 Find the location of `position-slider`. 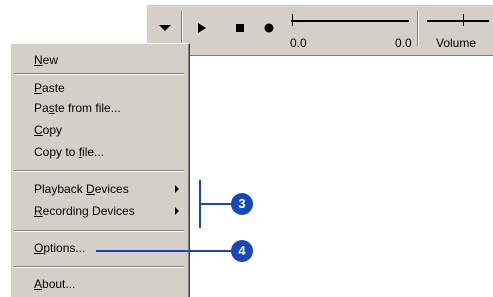

position-slider is located at coordinates (350, 21).